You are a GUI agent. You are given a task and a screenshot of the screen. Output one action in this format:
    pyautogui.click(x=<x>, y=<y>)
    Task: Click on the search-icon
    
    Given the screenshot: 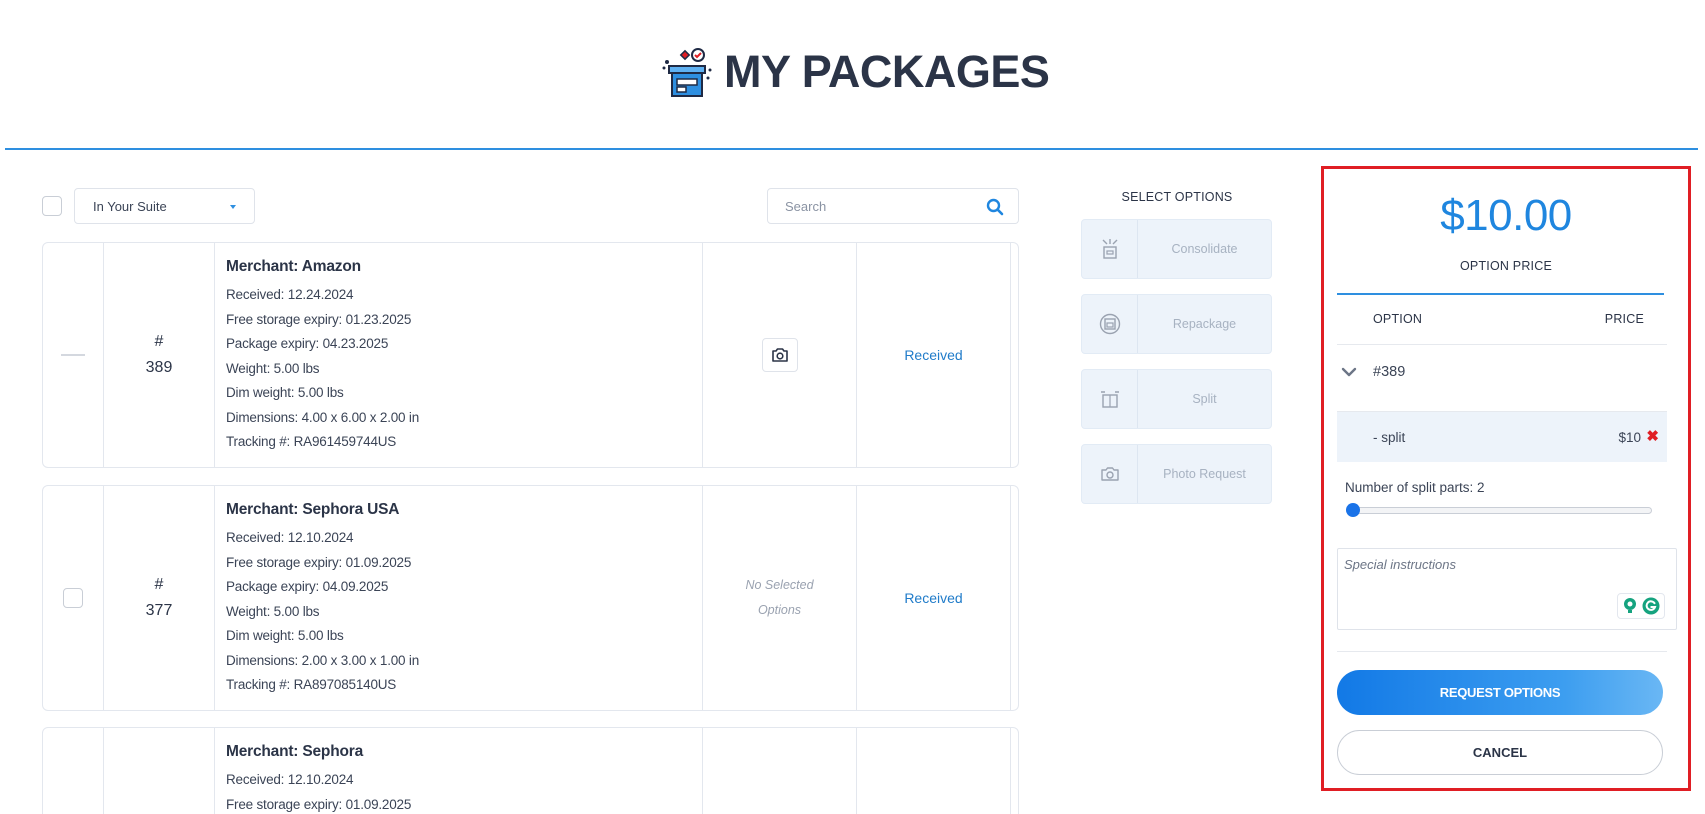 What is the action you would take?
    pyautogui.click(x=995, y=207)
    